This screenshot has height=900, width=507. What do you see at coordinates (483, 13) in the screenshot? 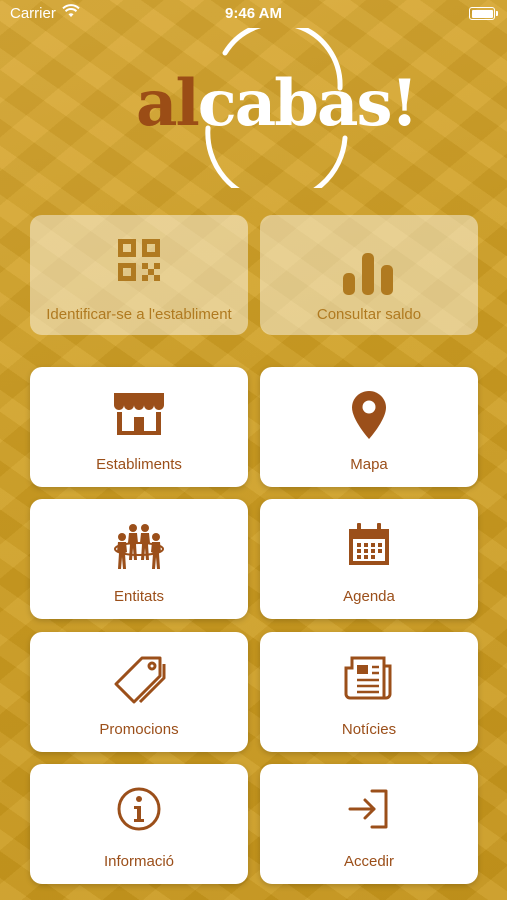
I see `battery-icon` at bounding box center [483, 13].